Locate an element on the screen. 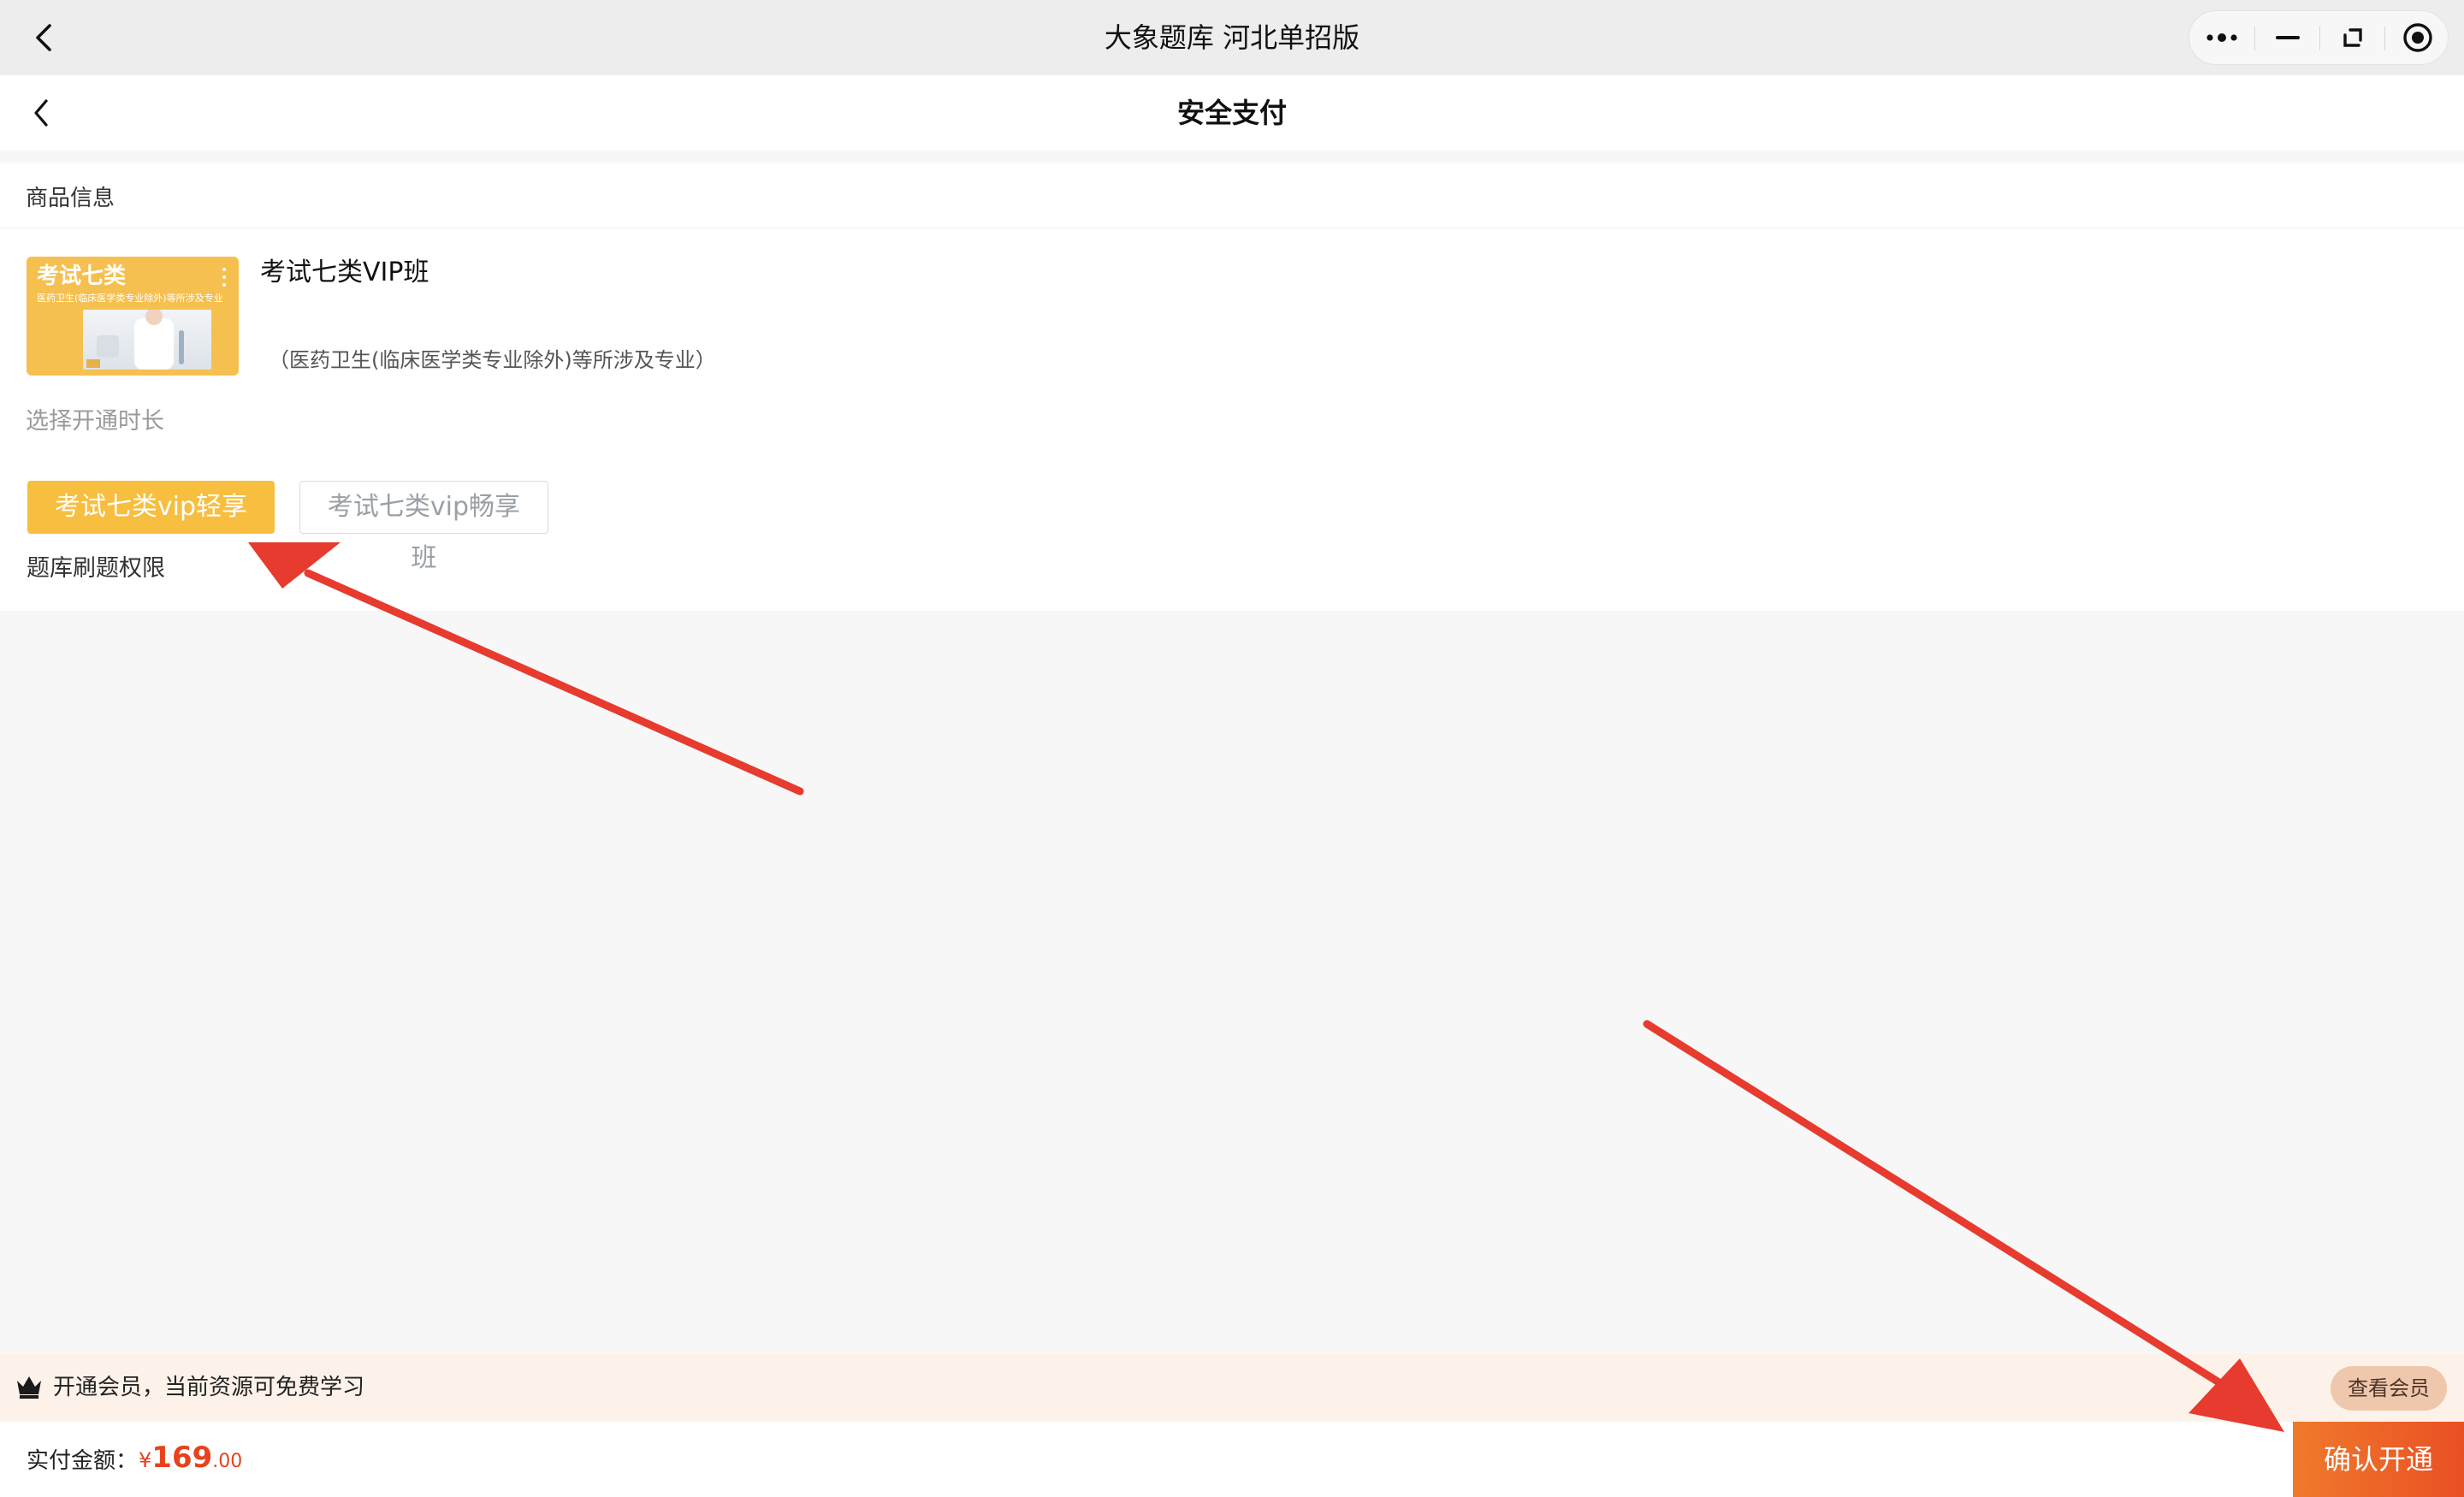 Image resolution: width=2464 pixels, height=1497 pixels. permission-label: 题库刷题权限 is located at coordinates (96, 568).